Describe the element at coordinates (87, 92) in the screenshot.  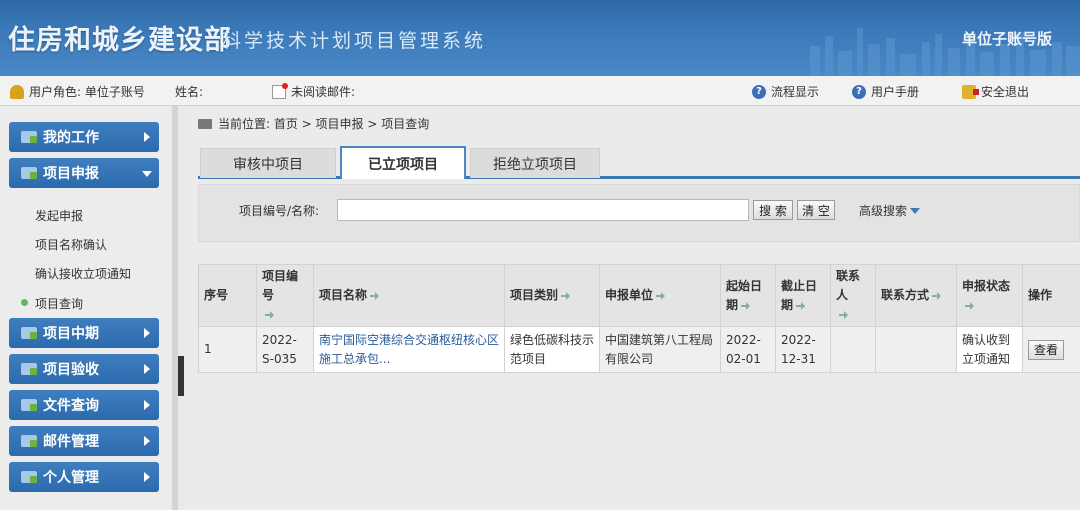
I see `user-role-text: 用户角色: 单位子账号` at that location.